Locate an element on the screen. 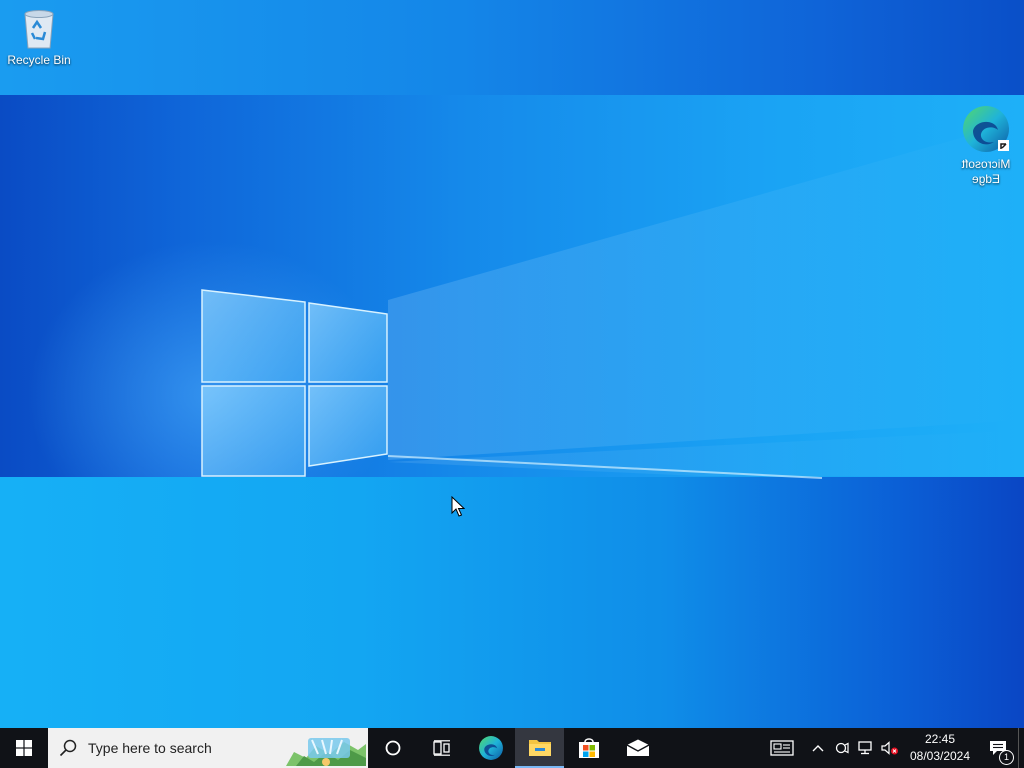  task-view-icon is located at coordinates (441, 748).